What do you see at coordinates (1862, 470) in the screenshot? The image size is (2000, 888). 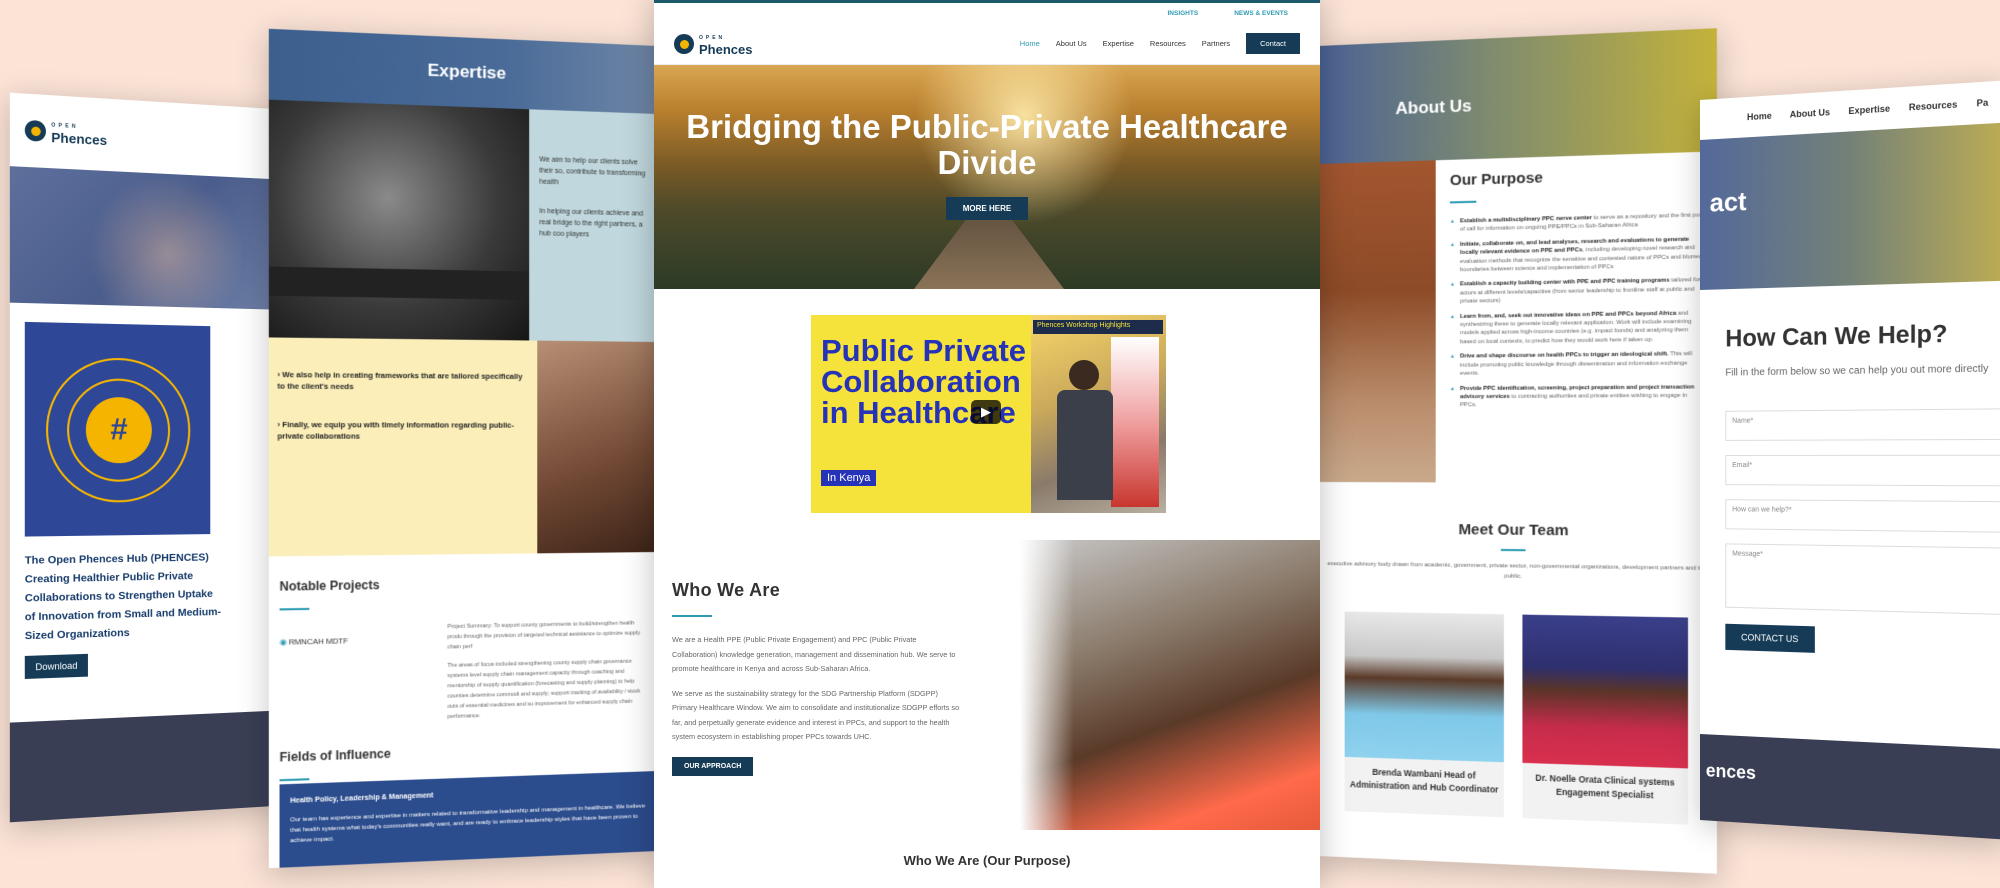 I see `email-field: Email*` at bounding box center [1862, 470].